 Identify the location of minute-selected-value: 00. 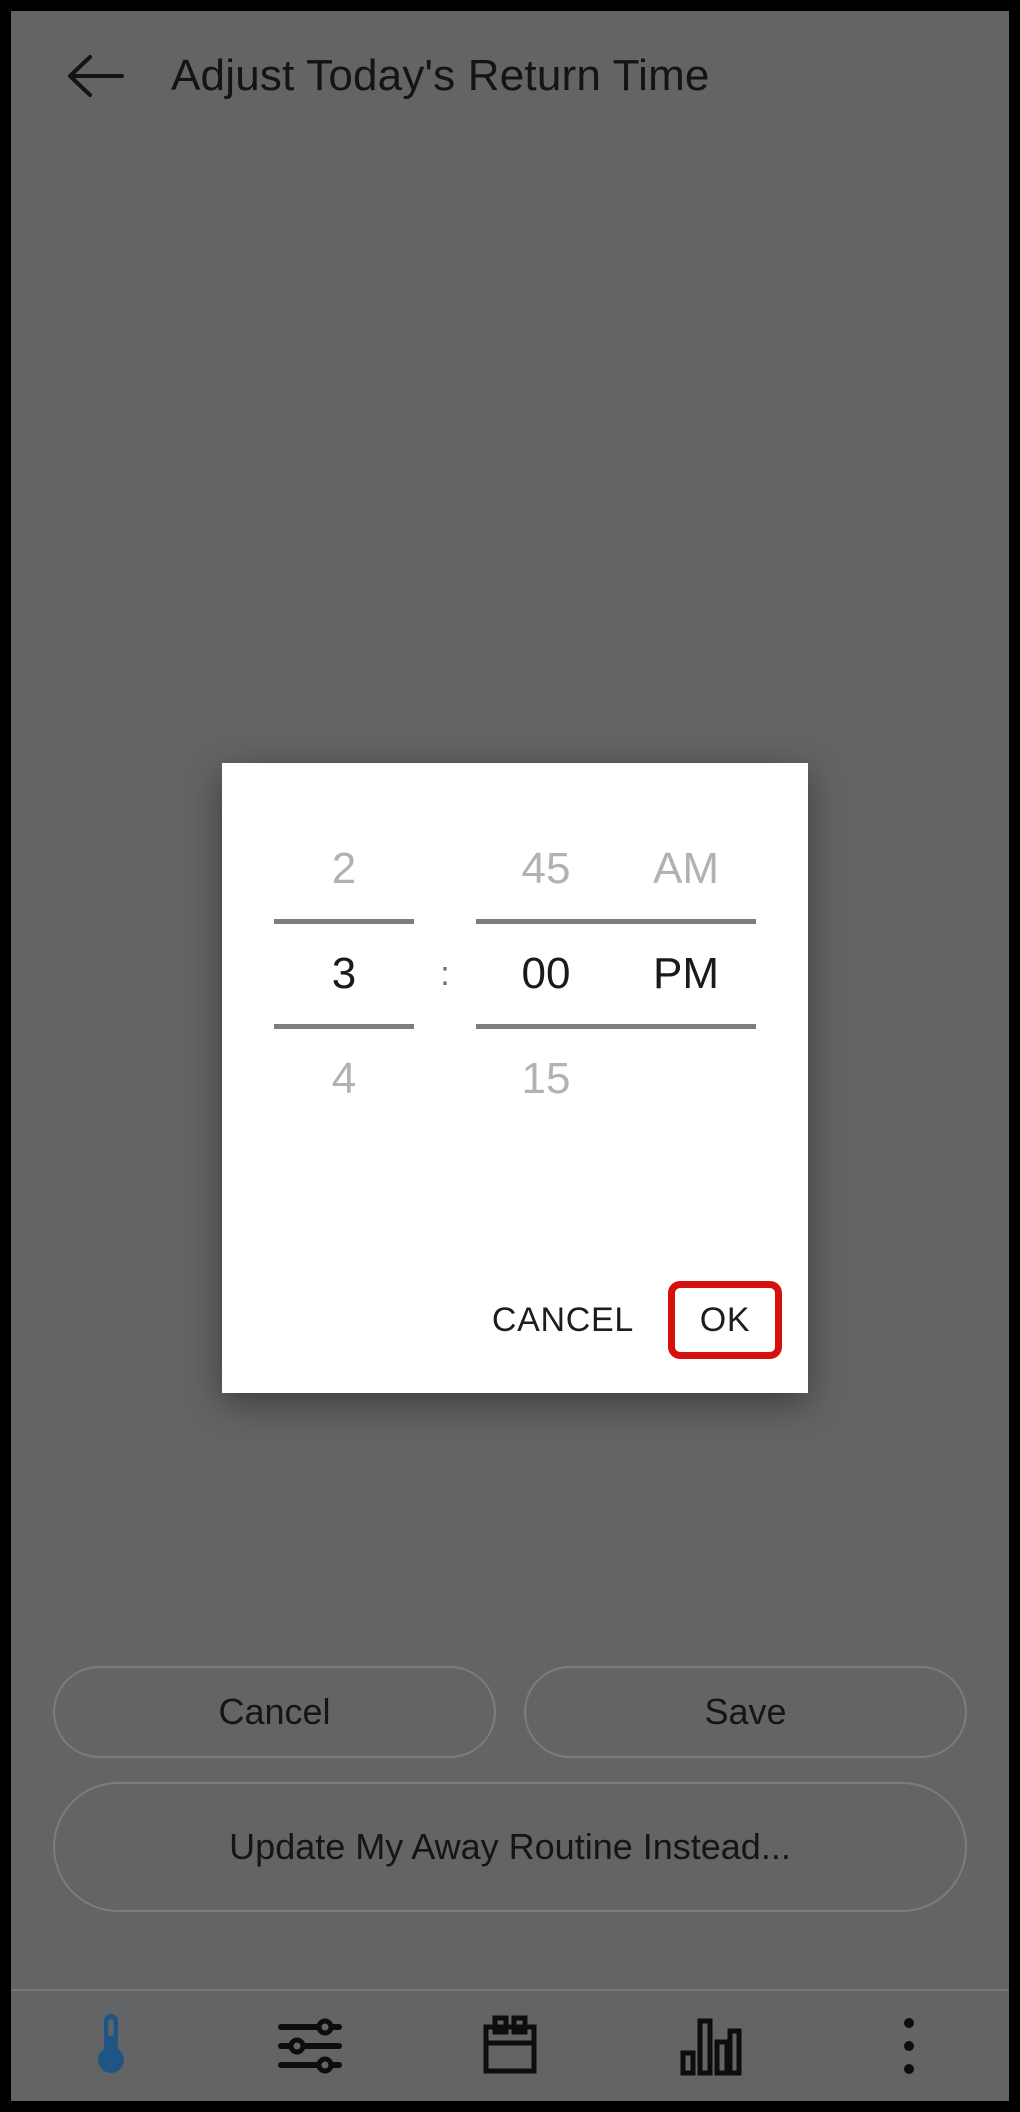
(546, 974).